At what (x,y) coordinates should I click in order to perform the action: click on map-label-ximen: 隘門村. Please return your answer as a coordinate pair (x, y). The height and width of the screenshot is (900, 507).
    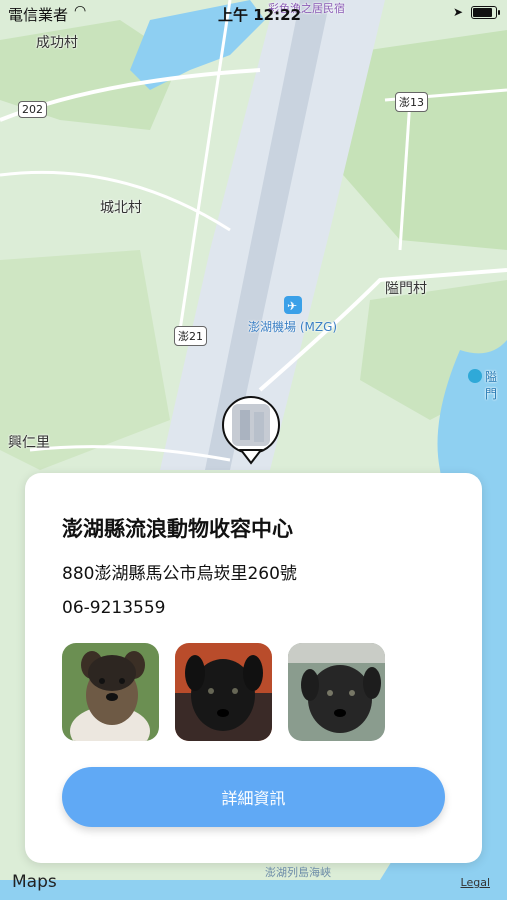
    Looking at the image, I should click on (406, 289).